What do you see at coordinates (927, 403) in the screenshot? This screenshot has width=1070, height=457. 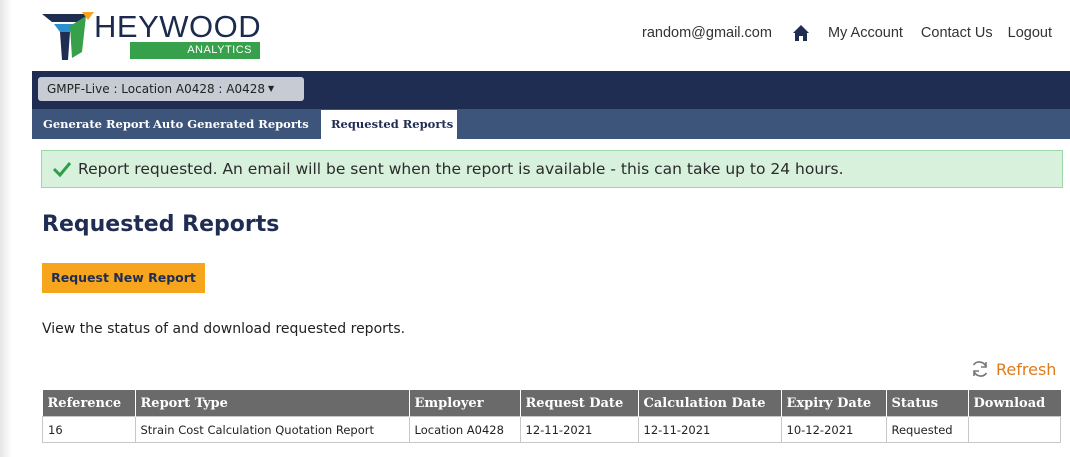 I see `column-header-status: Status` at bounding box center [927, 403].